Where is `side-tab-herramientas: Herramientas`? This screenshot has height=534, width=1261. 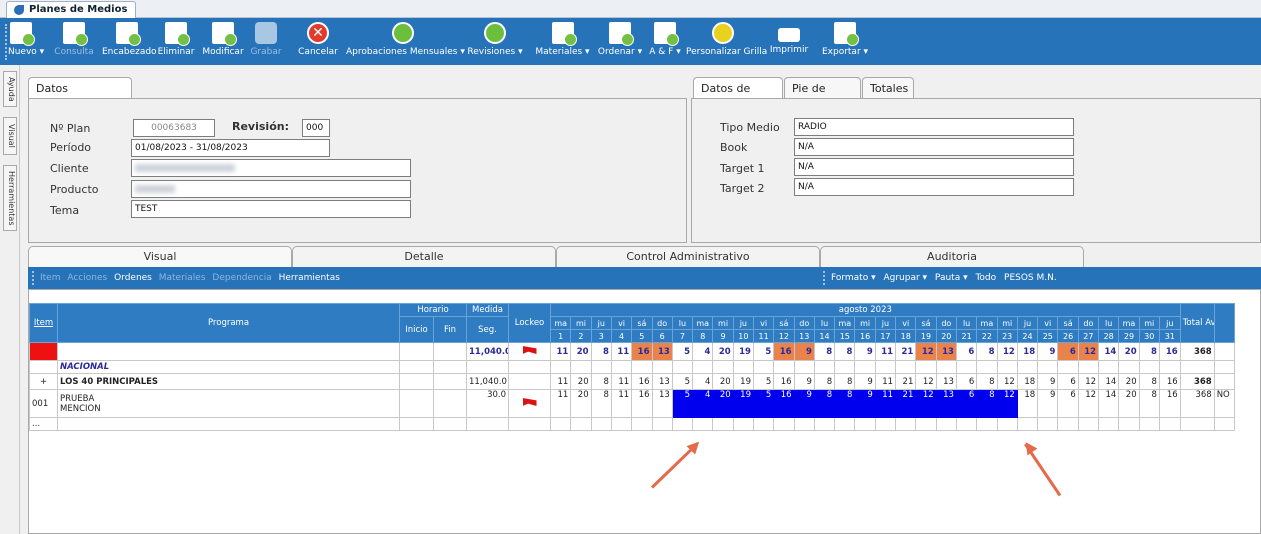 side-tab-herramientas: Herramientas is located at coordinates (10, 198).